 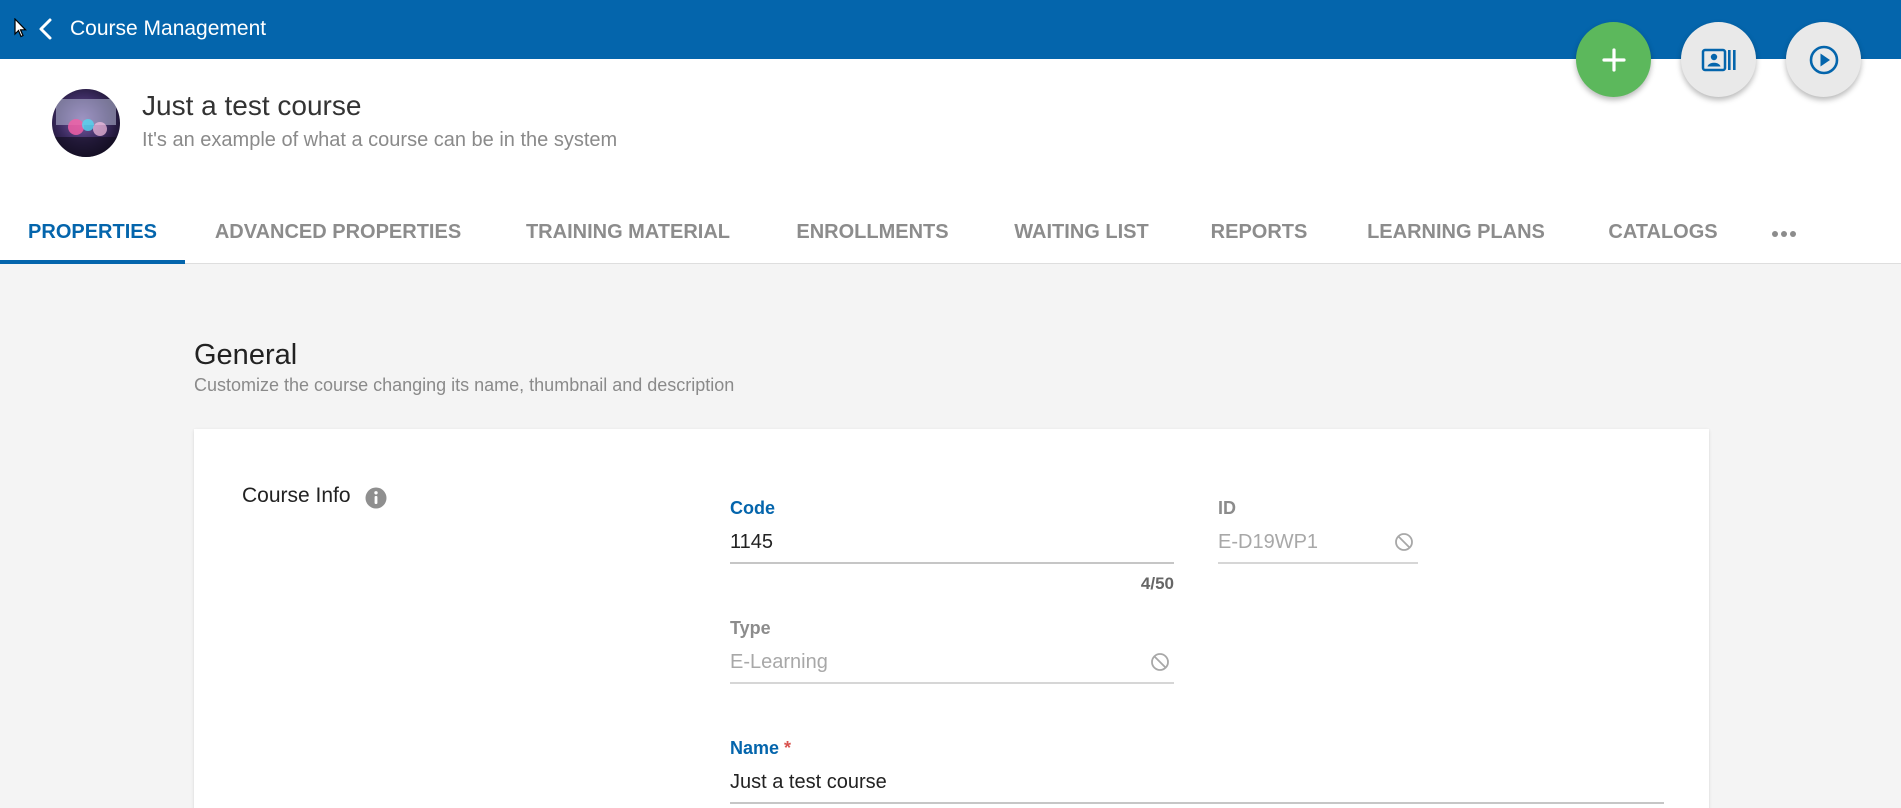 I want to click on code-underline, so click(x=952, y=563).